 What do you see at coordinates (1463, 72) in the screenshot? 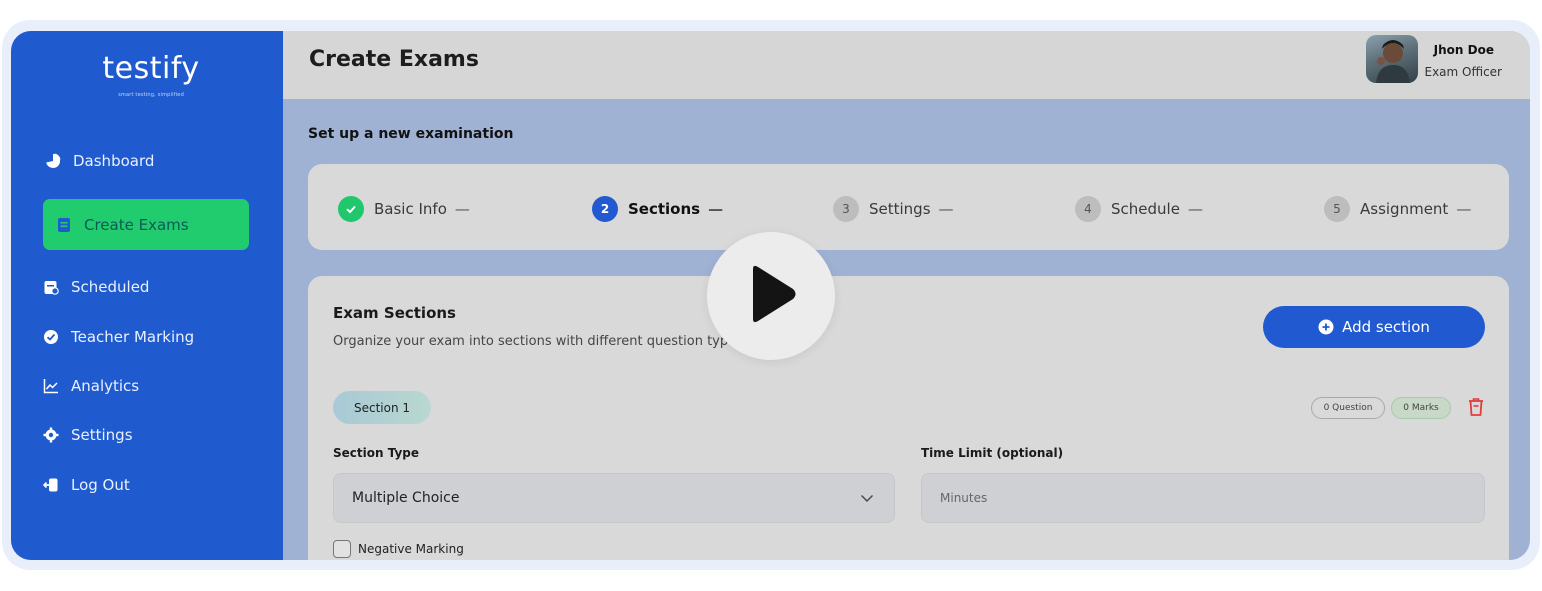
I see `user-role: Exam Officer` at bounding box center [1463, 72].